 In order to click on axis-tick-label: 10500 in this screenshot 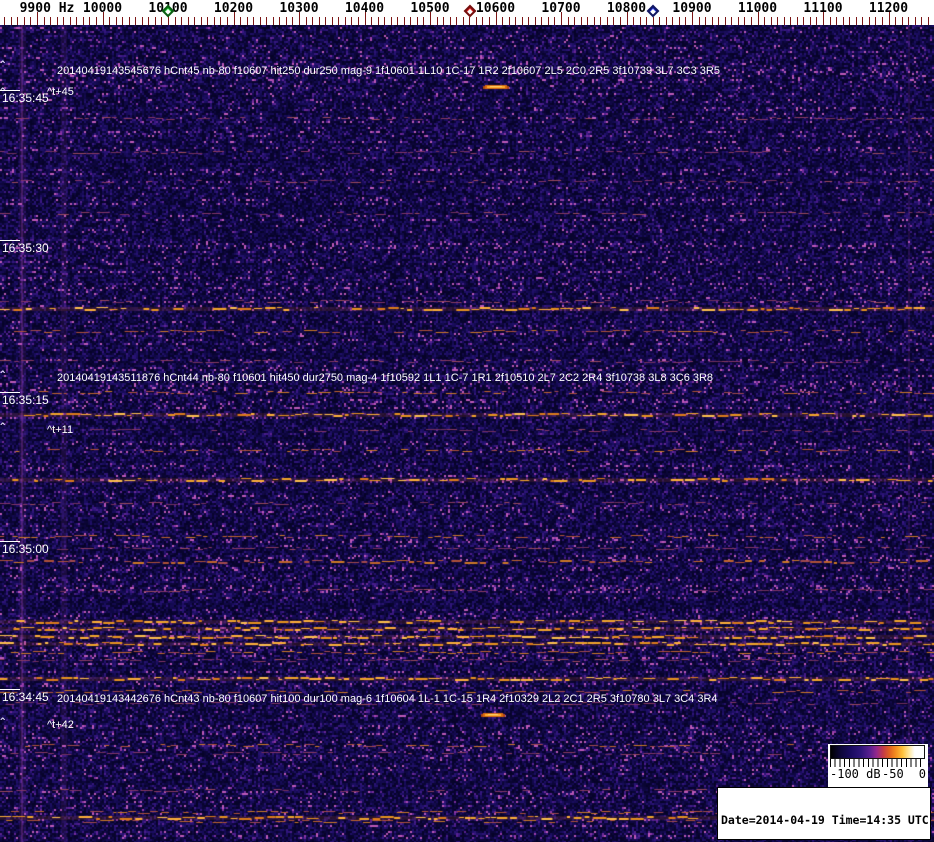, I will do `click(430, 8)`.